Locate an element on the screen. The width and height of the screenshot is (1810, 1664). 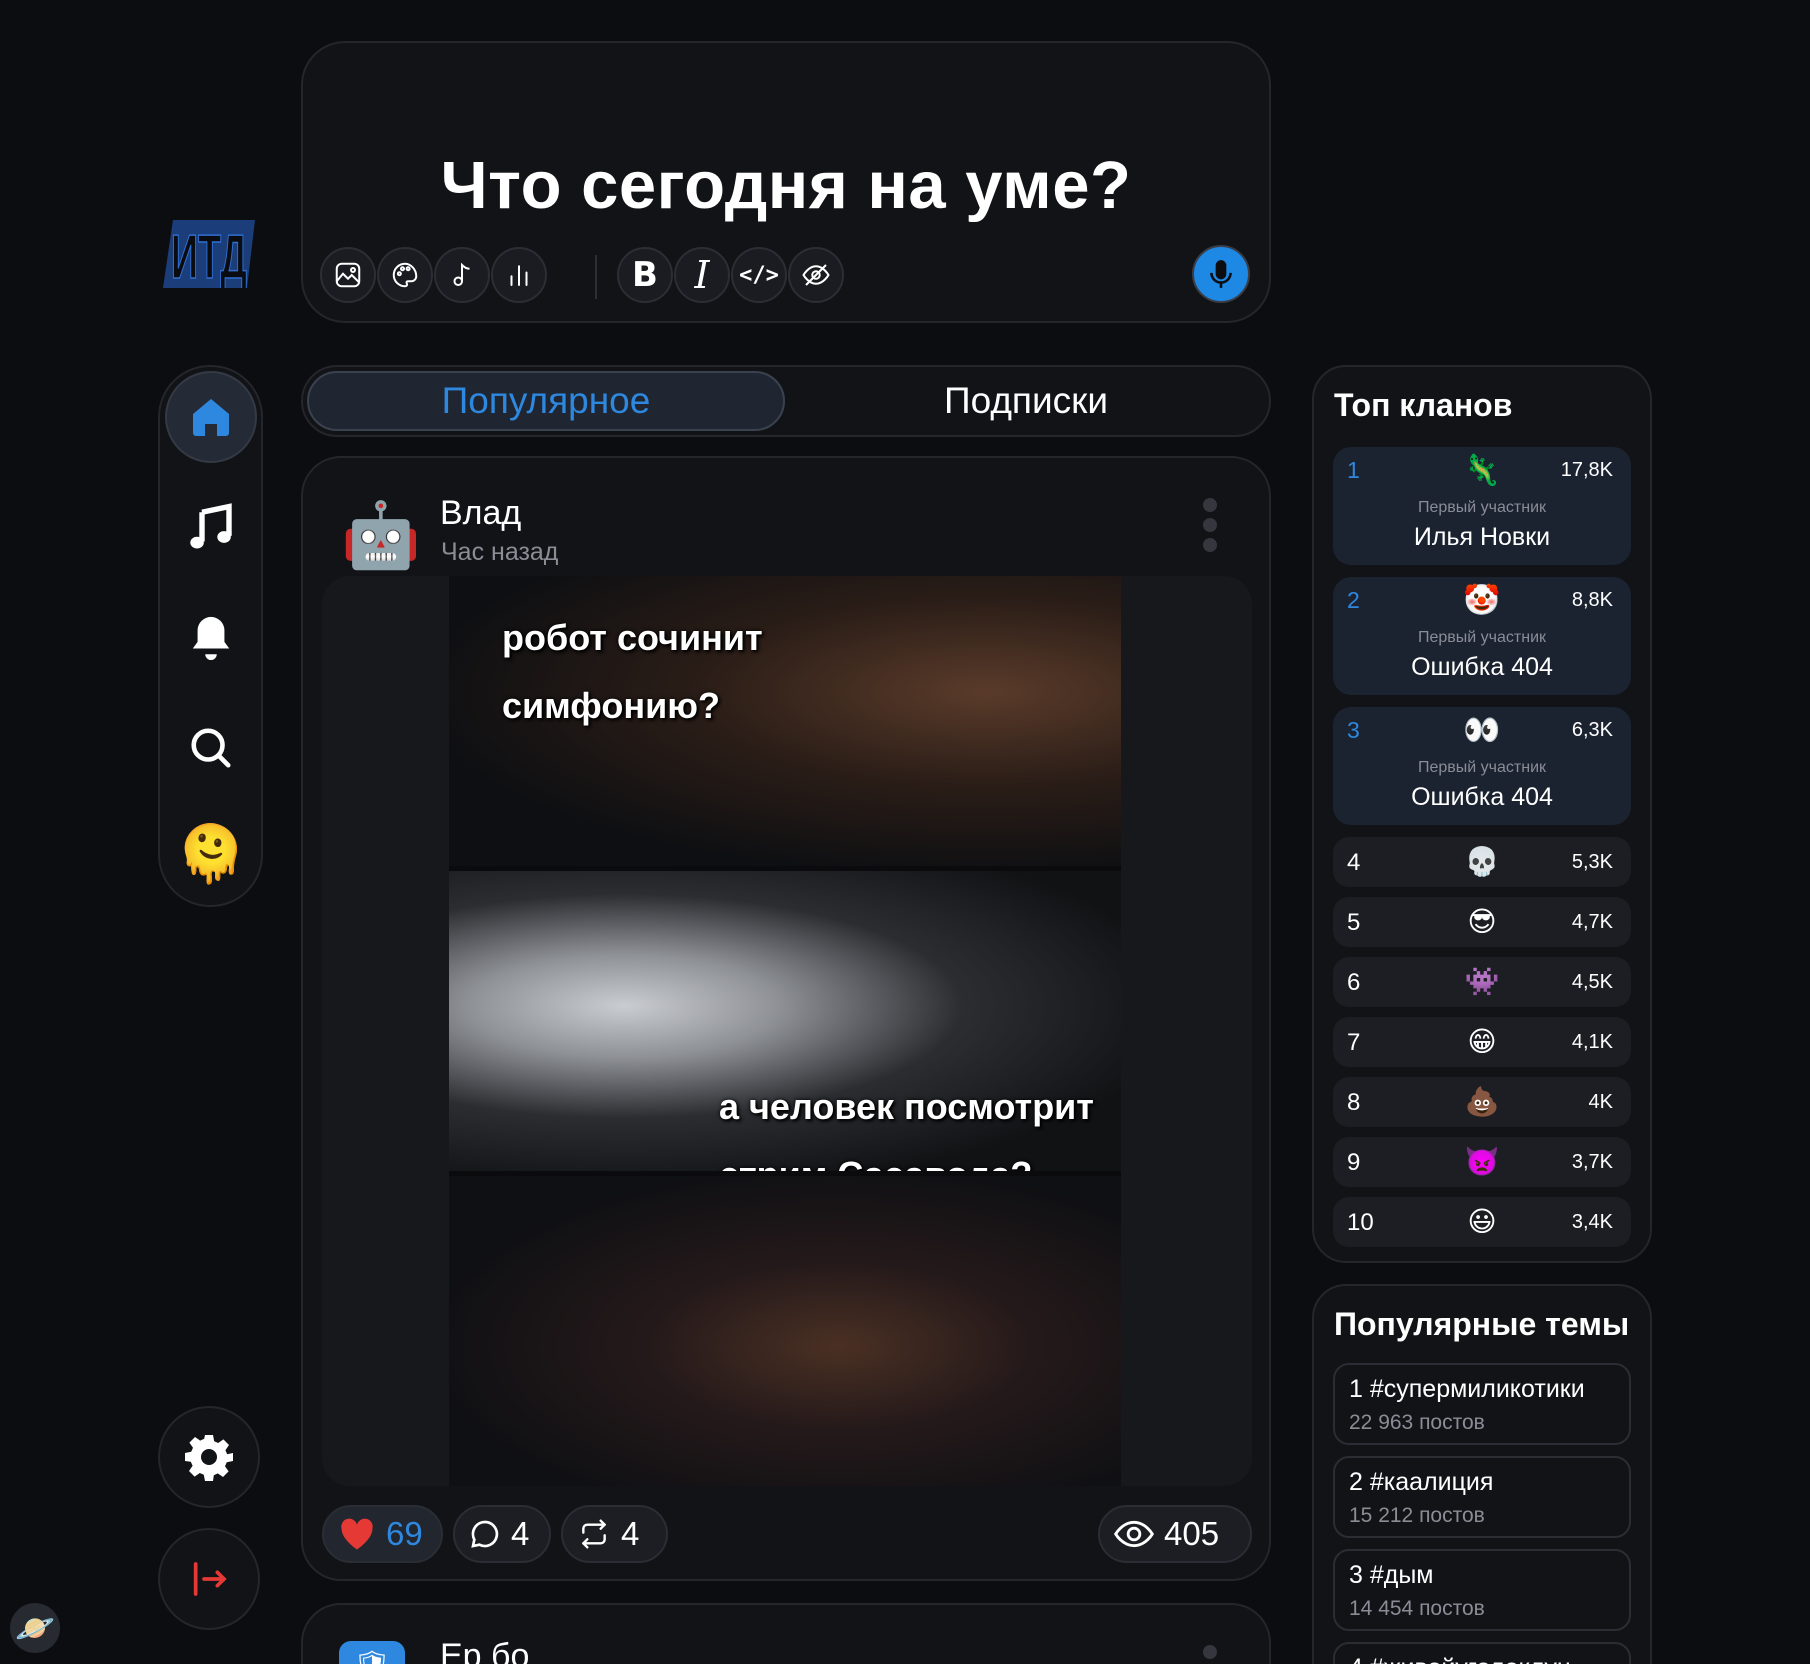
logout-button is located at coordinates (209, 1579).